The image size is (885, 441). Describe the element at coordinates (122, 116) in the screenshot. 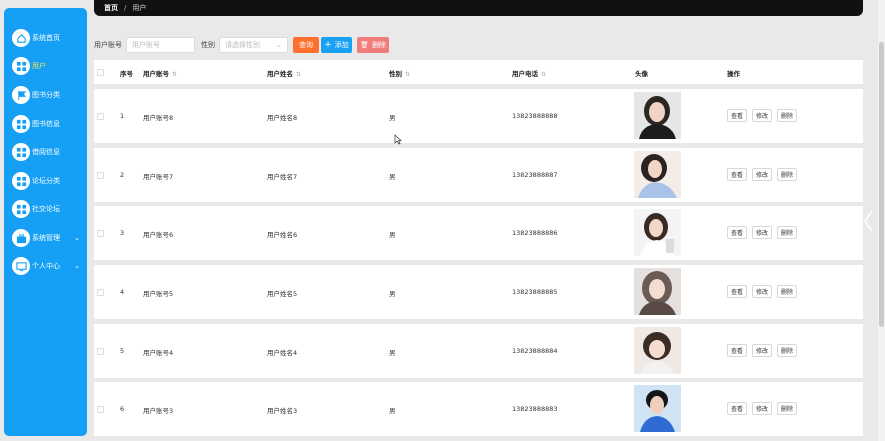

I see `cell-index: 1` at that location.